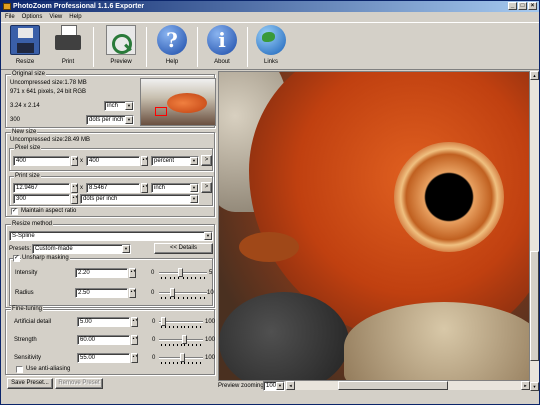 This screenshot has width=540, height=405. I want to click on sensitivity-slider, so click(181, 358).